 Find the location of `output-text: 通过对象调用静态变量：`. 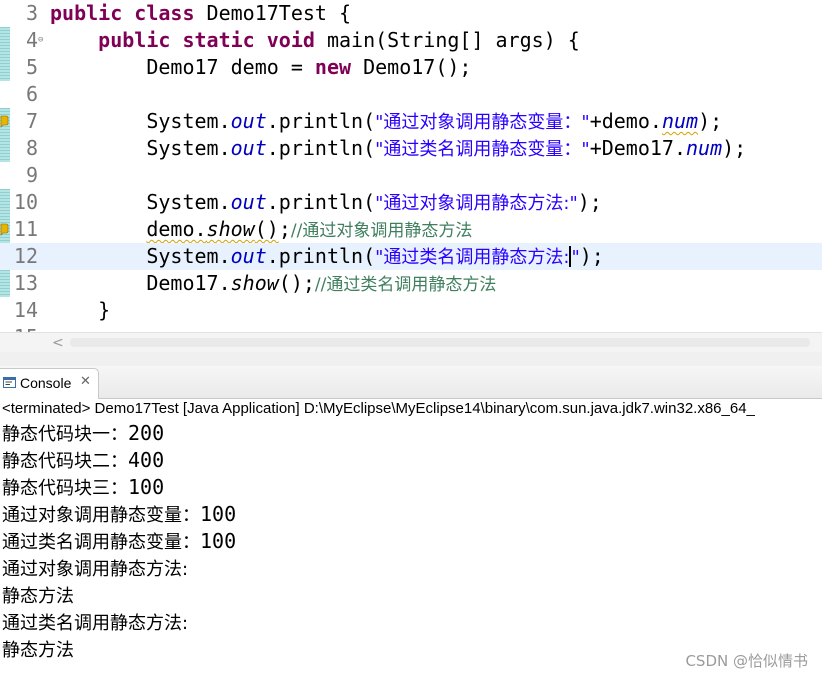

output-text: 通过对象调用静态变量： is located at coordinates (101, 515).